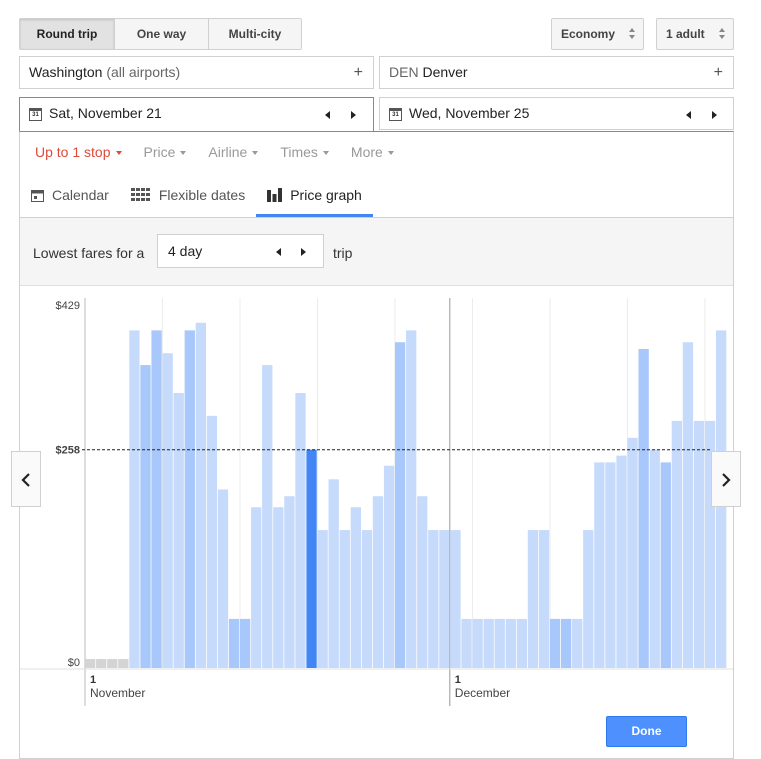 The height and width of the screenshot is (759, 761). What do you see at coordinates (358, 72) in the screenshot?
I see `add-origin-icon: +` at bounding box center [358, 72].